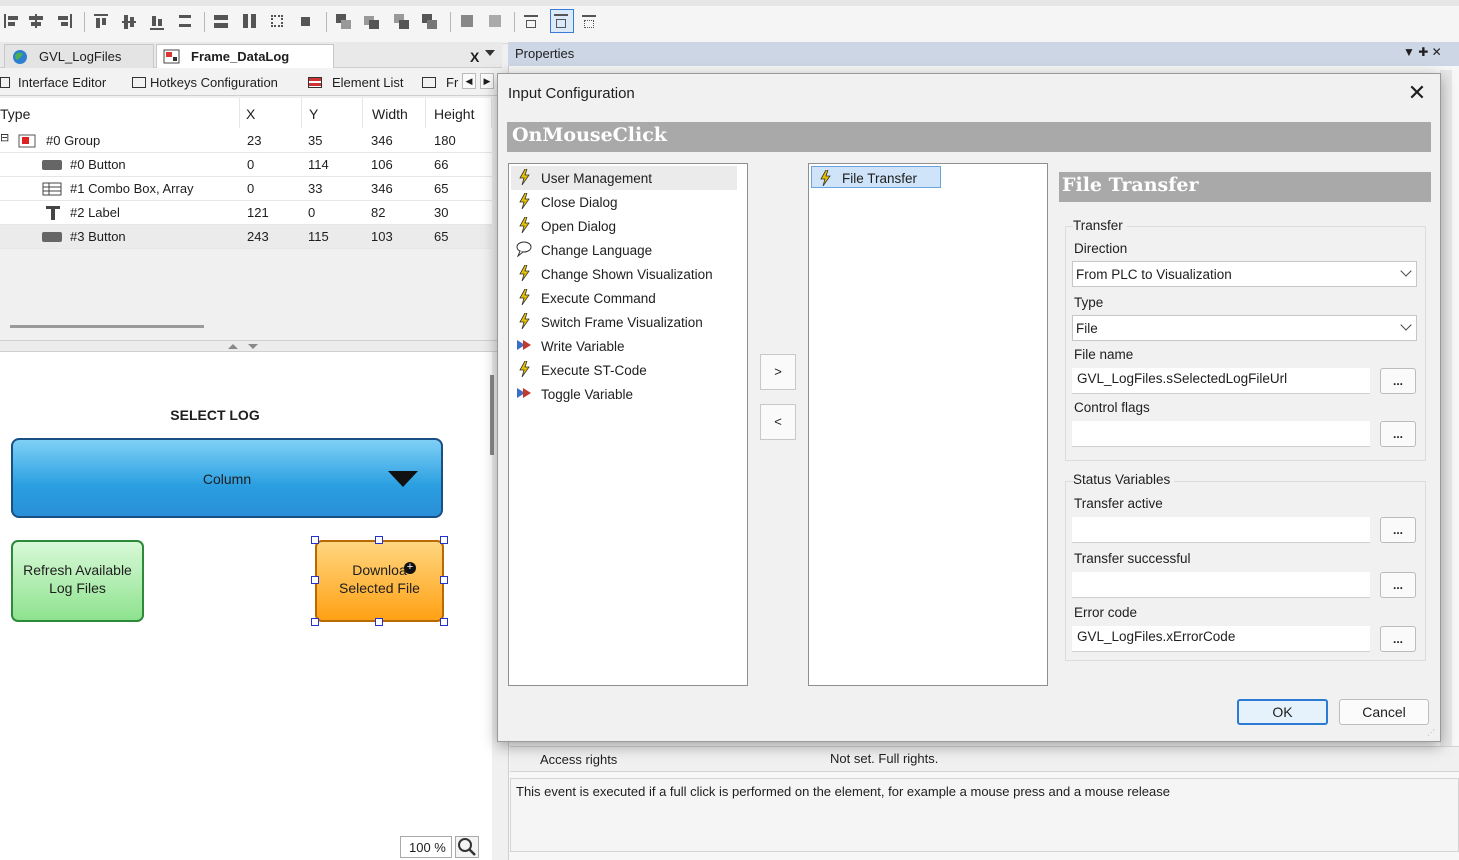  Describe the element at coordinates (158, 21) in the screenshot. I see `align-bottom-icon` at that location.